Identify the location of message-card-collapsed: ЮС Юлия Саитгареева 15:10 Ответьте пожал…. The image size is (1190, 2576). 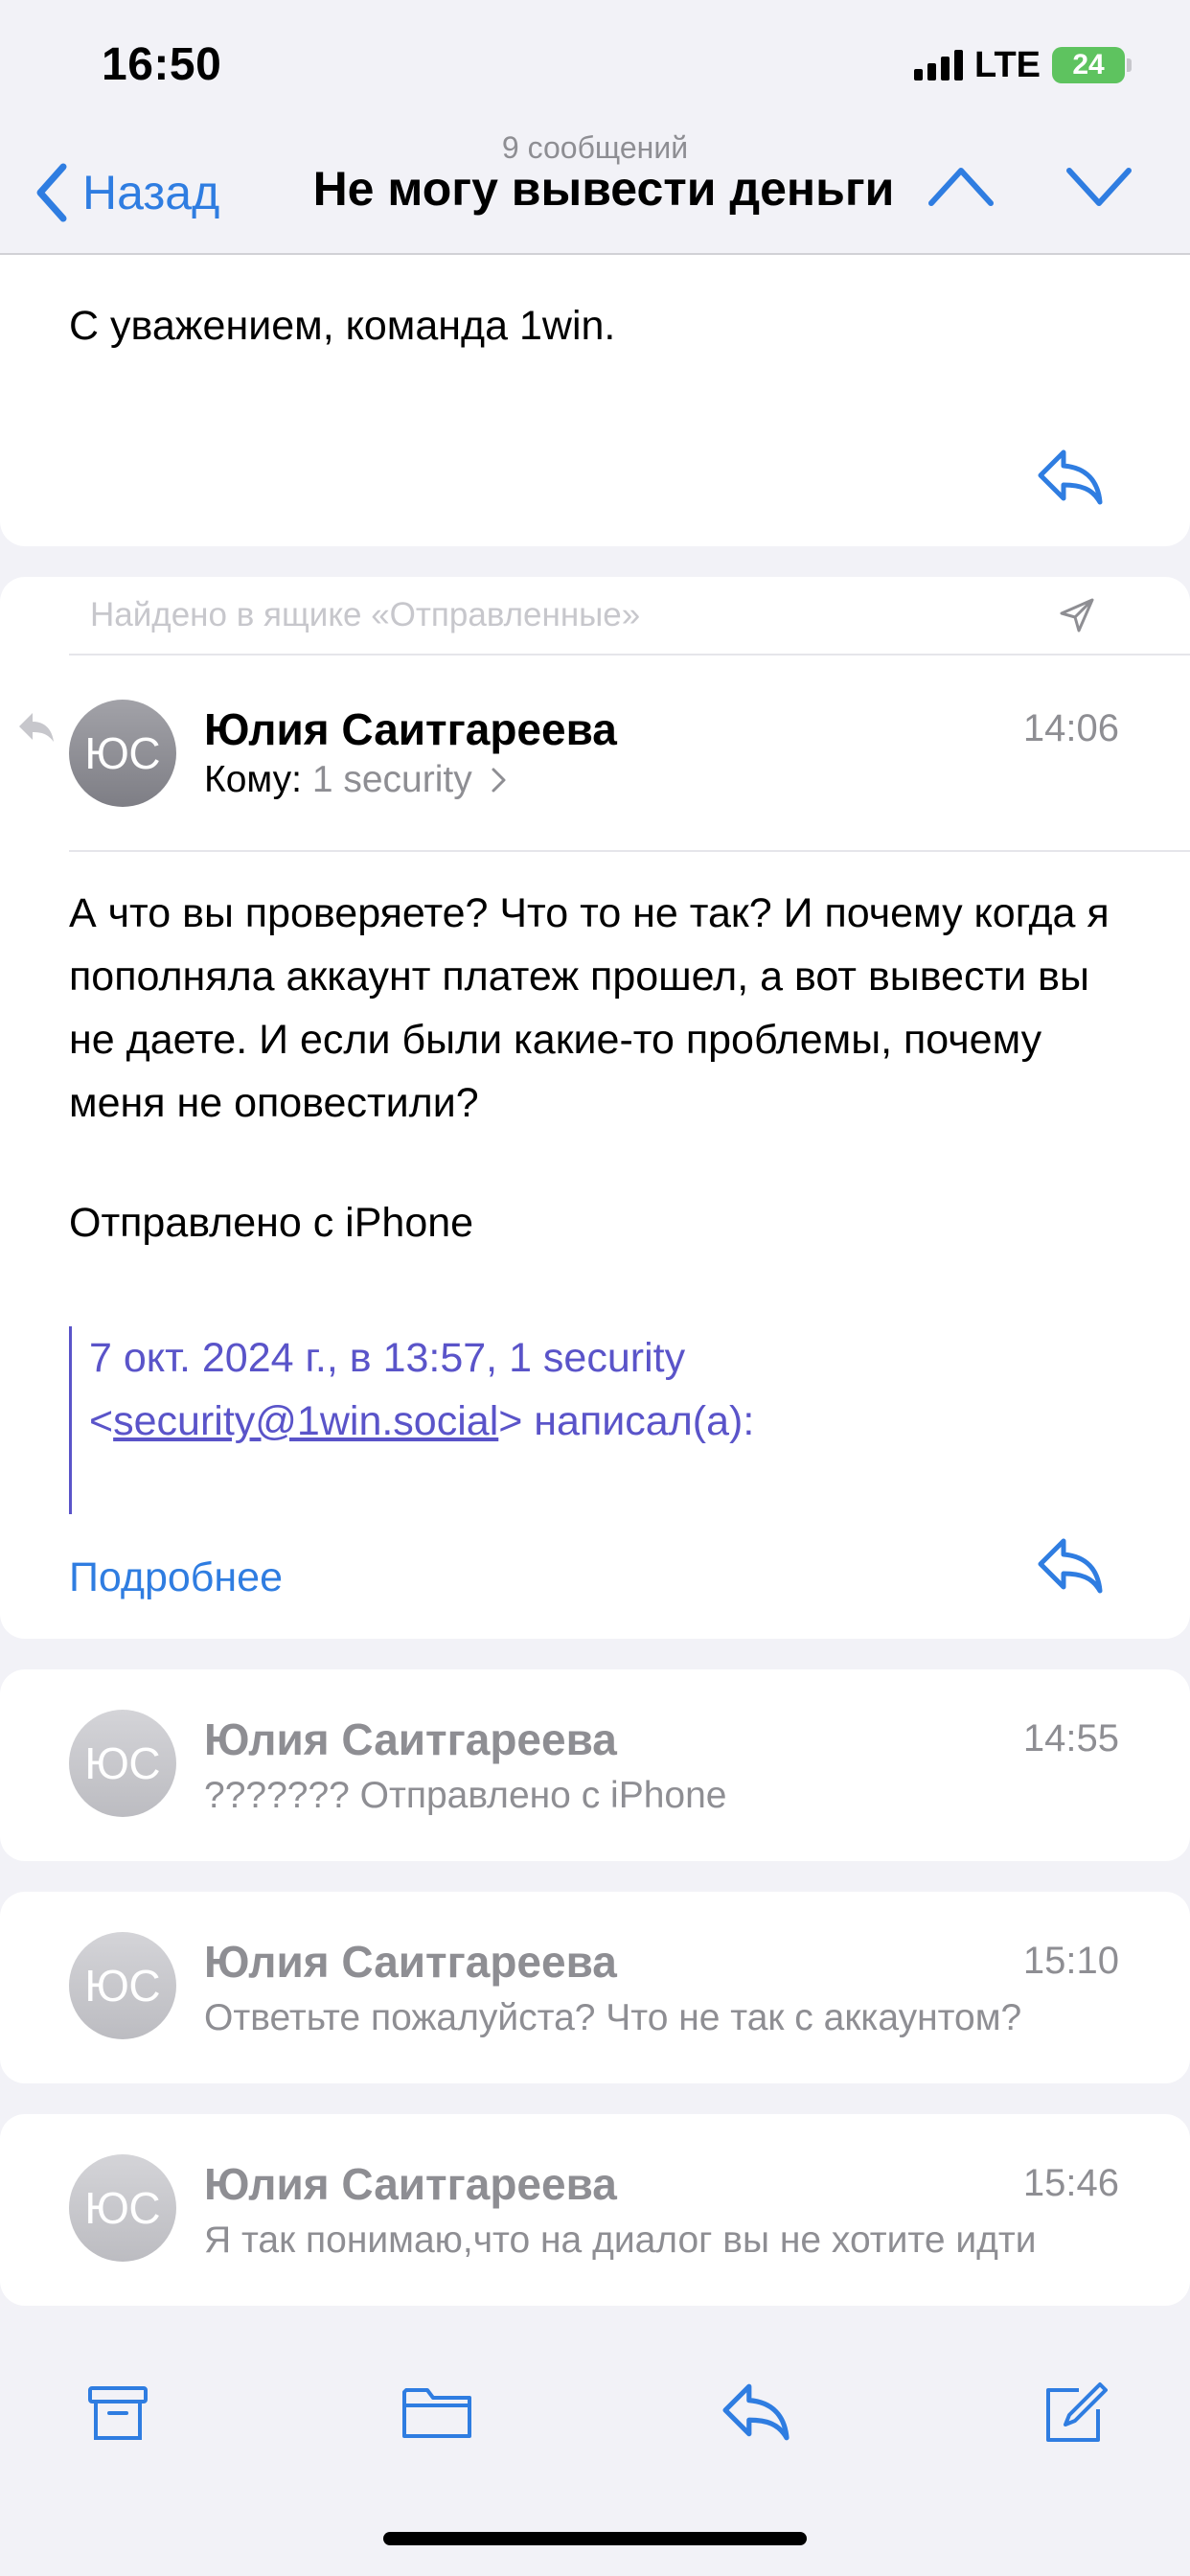
(595, 1988).